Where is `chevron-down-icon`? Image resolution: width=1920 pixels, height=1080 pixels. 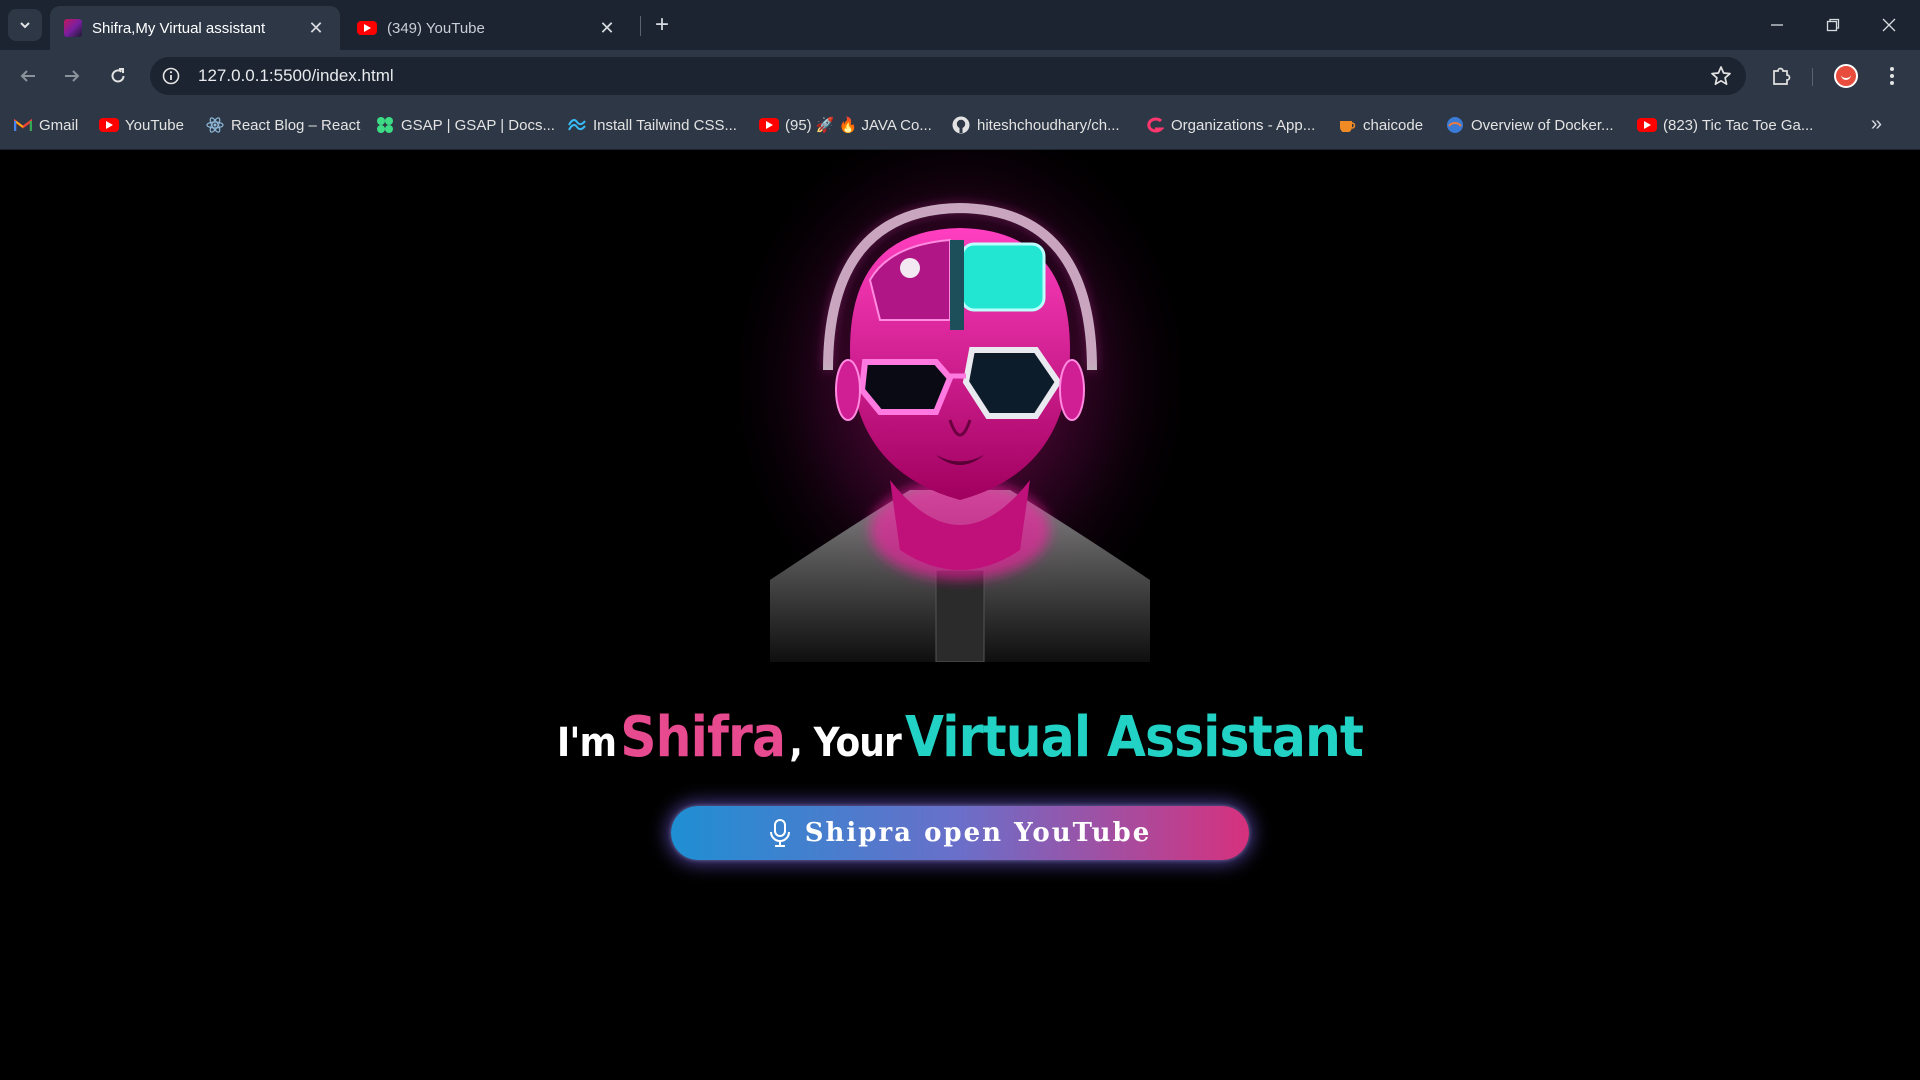
chevron-down-icon is located at coordinates (25, 25).